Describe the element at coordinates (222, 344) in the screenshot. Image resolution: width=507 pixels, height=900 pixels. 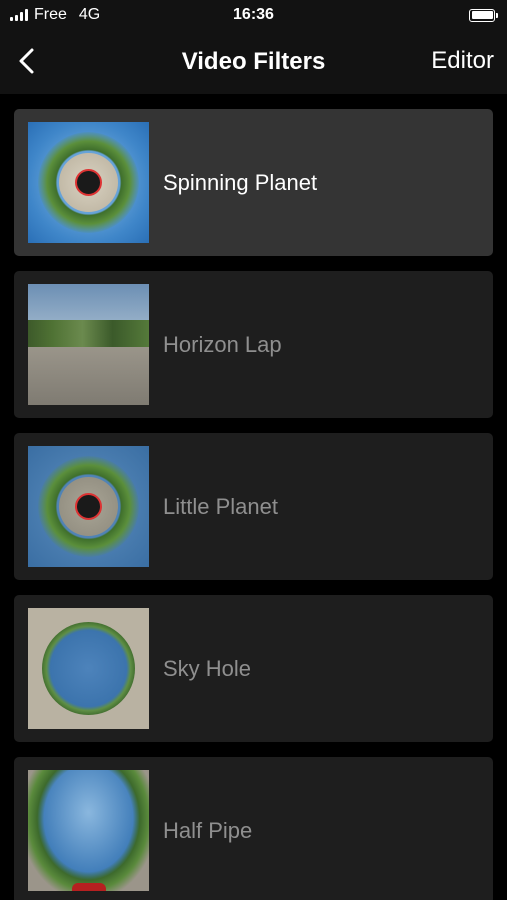
I see `filter-label: Horizon Lap` at that location.